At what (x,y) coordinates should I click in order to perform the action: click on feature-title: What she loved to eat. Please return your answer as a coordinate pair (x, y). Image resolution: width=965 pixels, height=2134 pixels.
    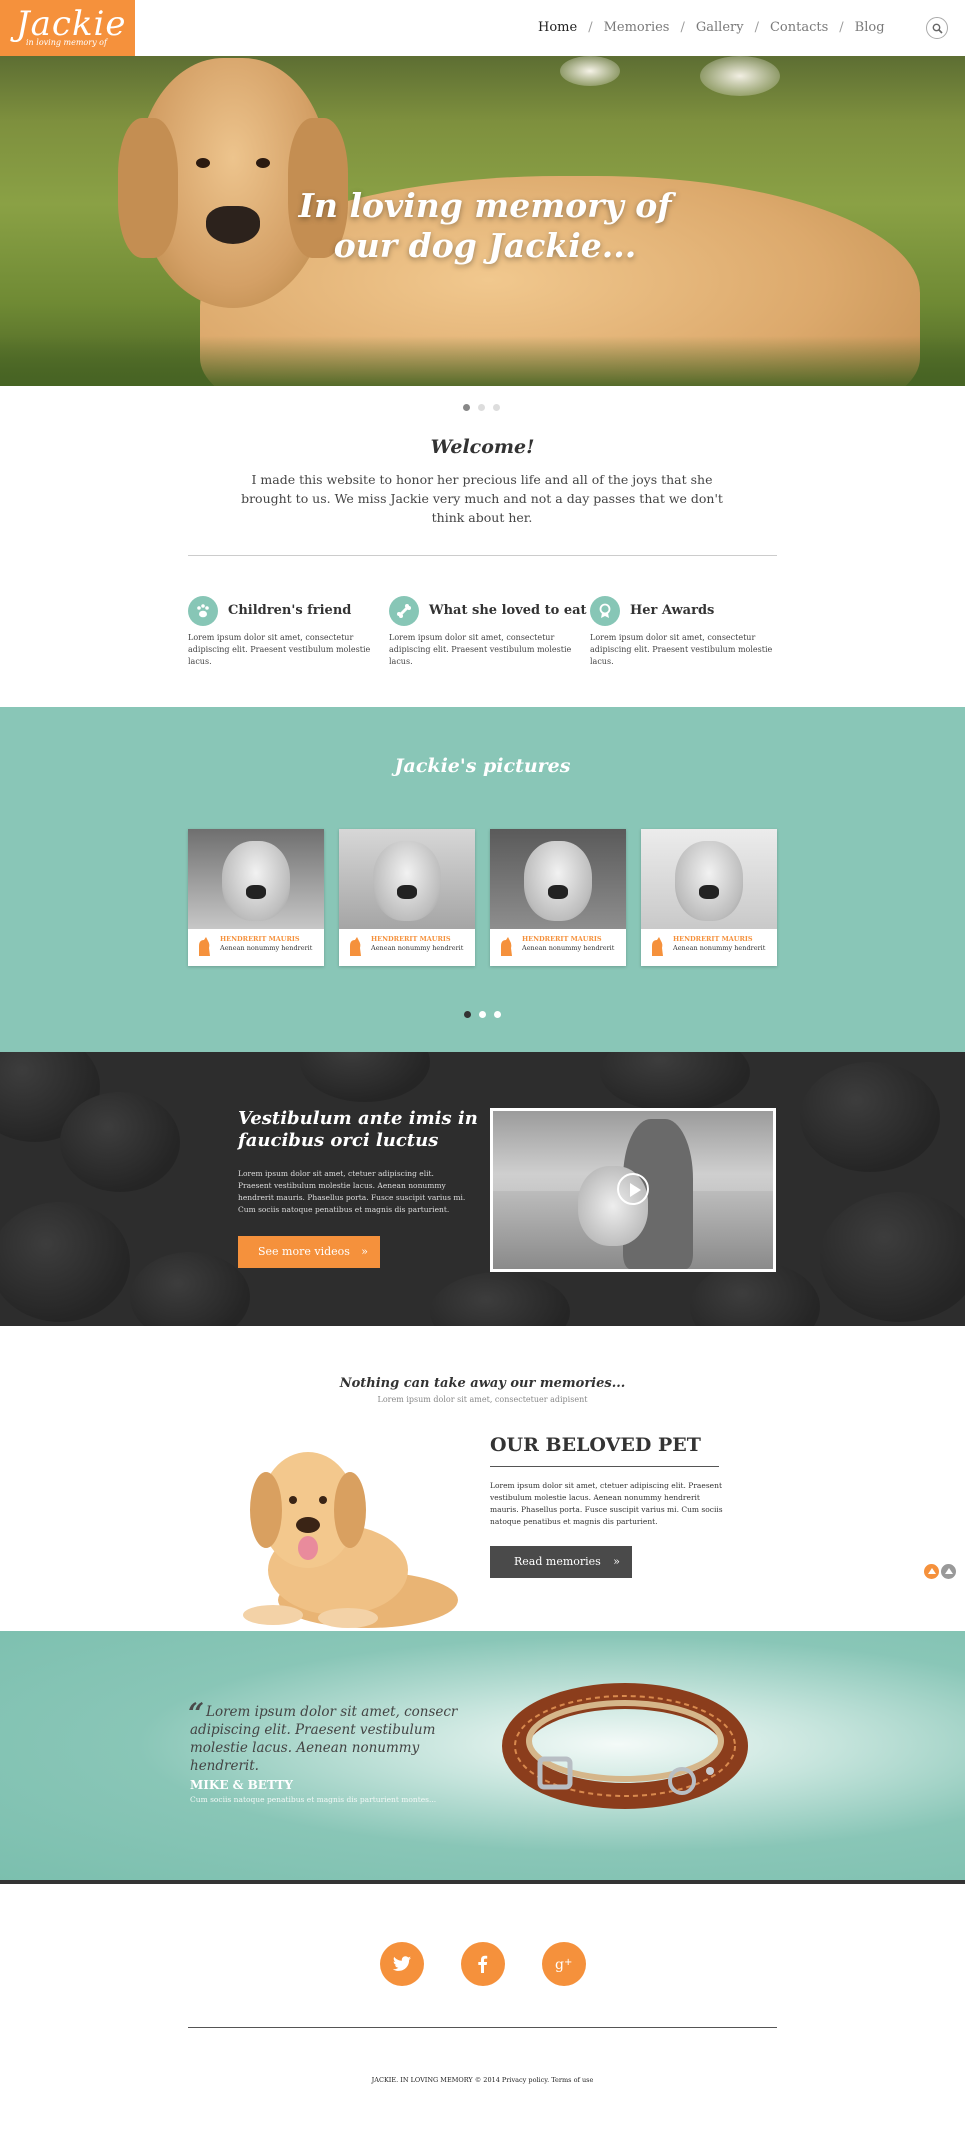
    Looking at the image, I should click on (508, 610).